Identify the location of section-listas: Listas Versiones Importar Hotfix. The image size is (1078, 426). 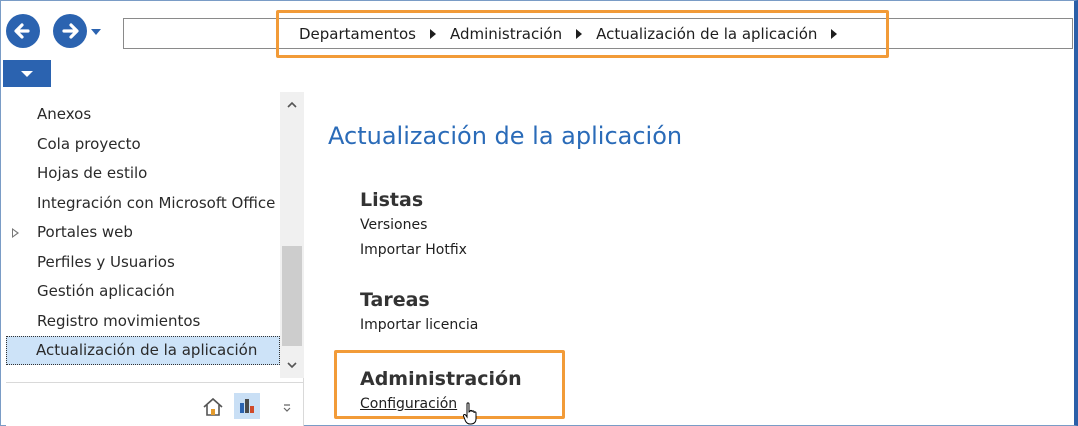
(413, 225).